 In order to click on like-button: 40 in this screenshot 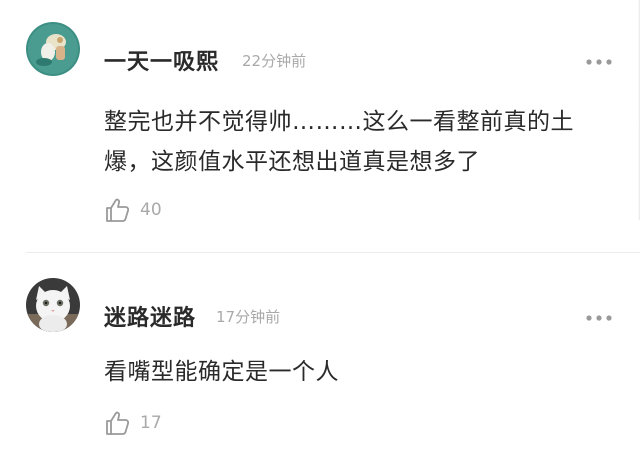, I will do `click(133, 210)`.